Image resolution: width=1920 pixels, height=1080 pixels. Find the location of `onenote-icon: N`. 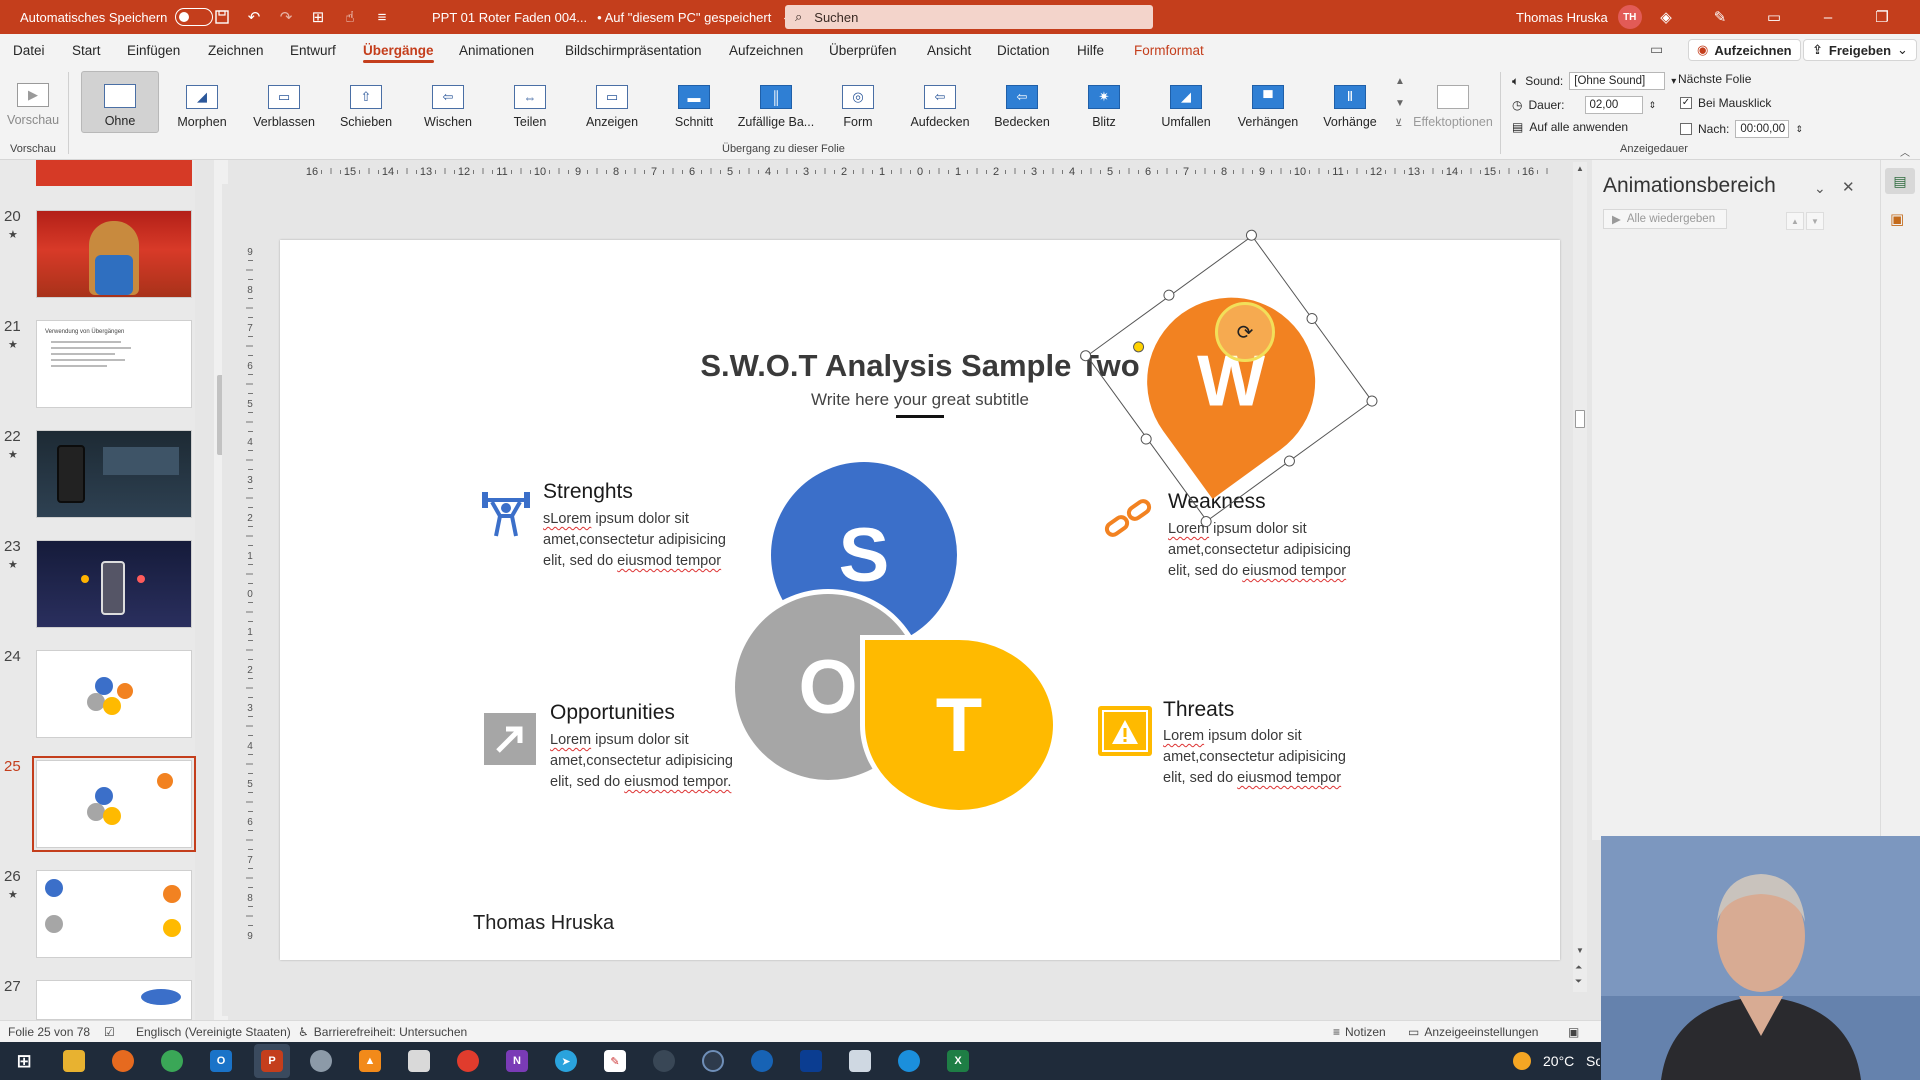

onenote-icon: N is located at coordinates (517, 1061).